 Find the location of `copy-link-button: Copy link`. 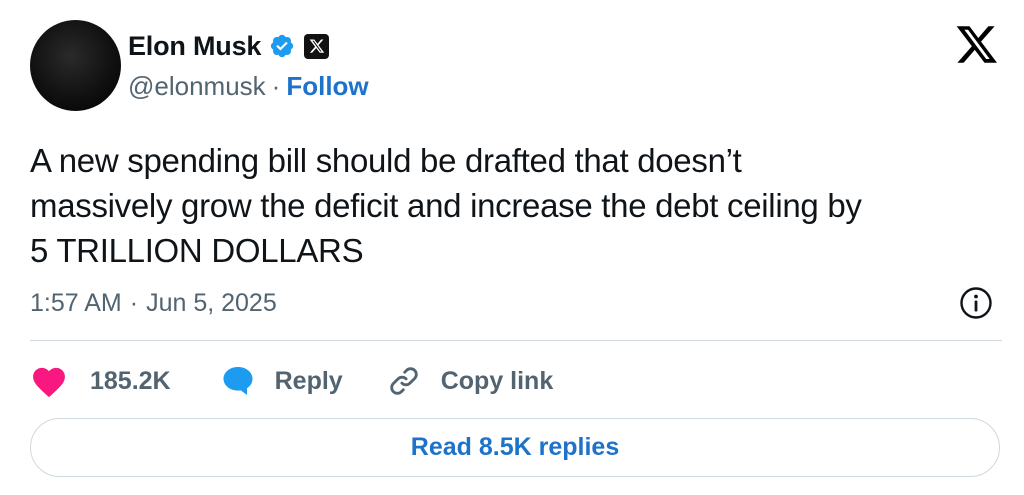

copy-link-button: Copy link is located at coordinates (470, 381).